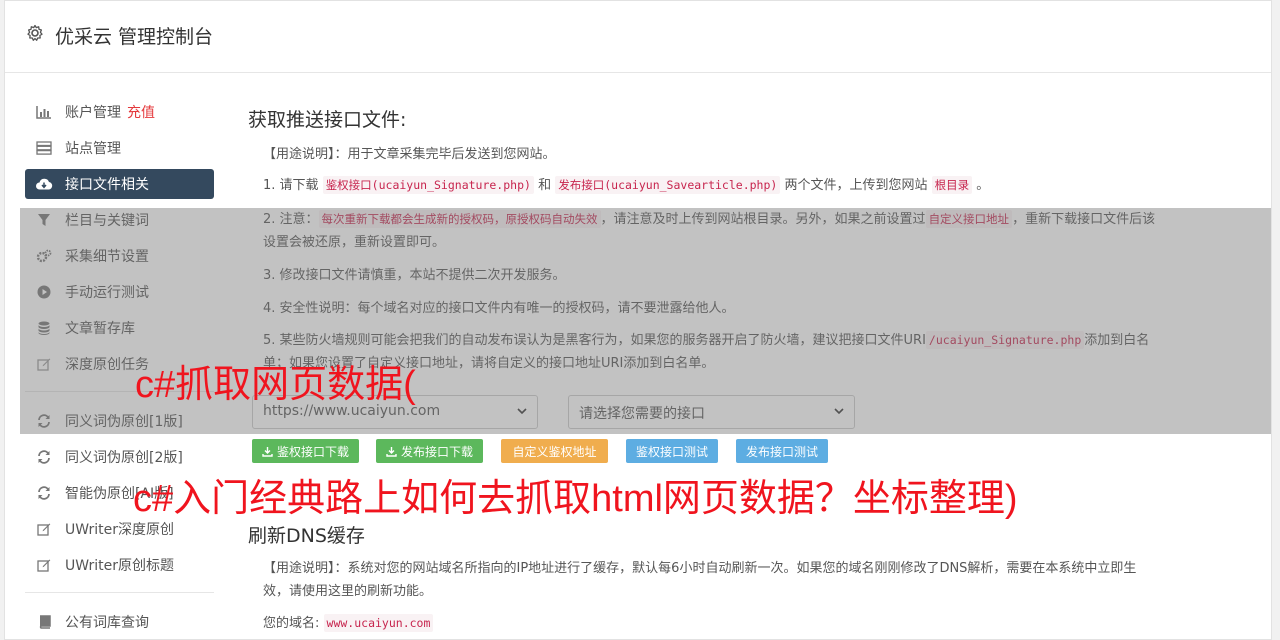  Describe the element at coordinates (428, 185) in the screenshot. I see `code-signature-file: 鉴权接口(ucaiyun_Signature.php)` at that location.